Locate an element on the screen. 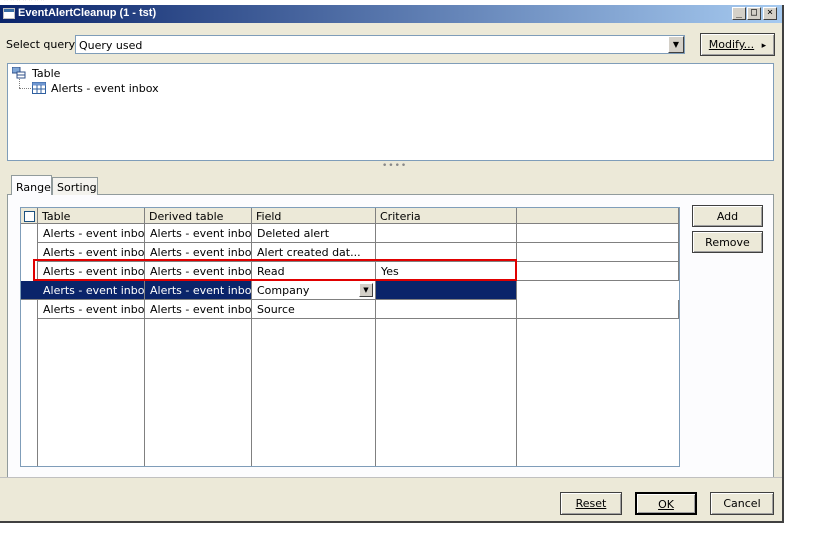  column-header-table: Table is located at coordinates (91, 216).